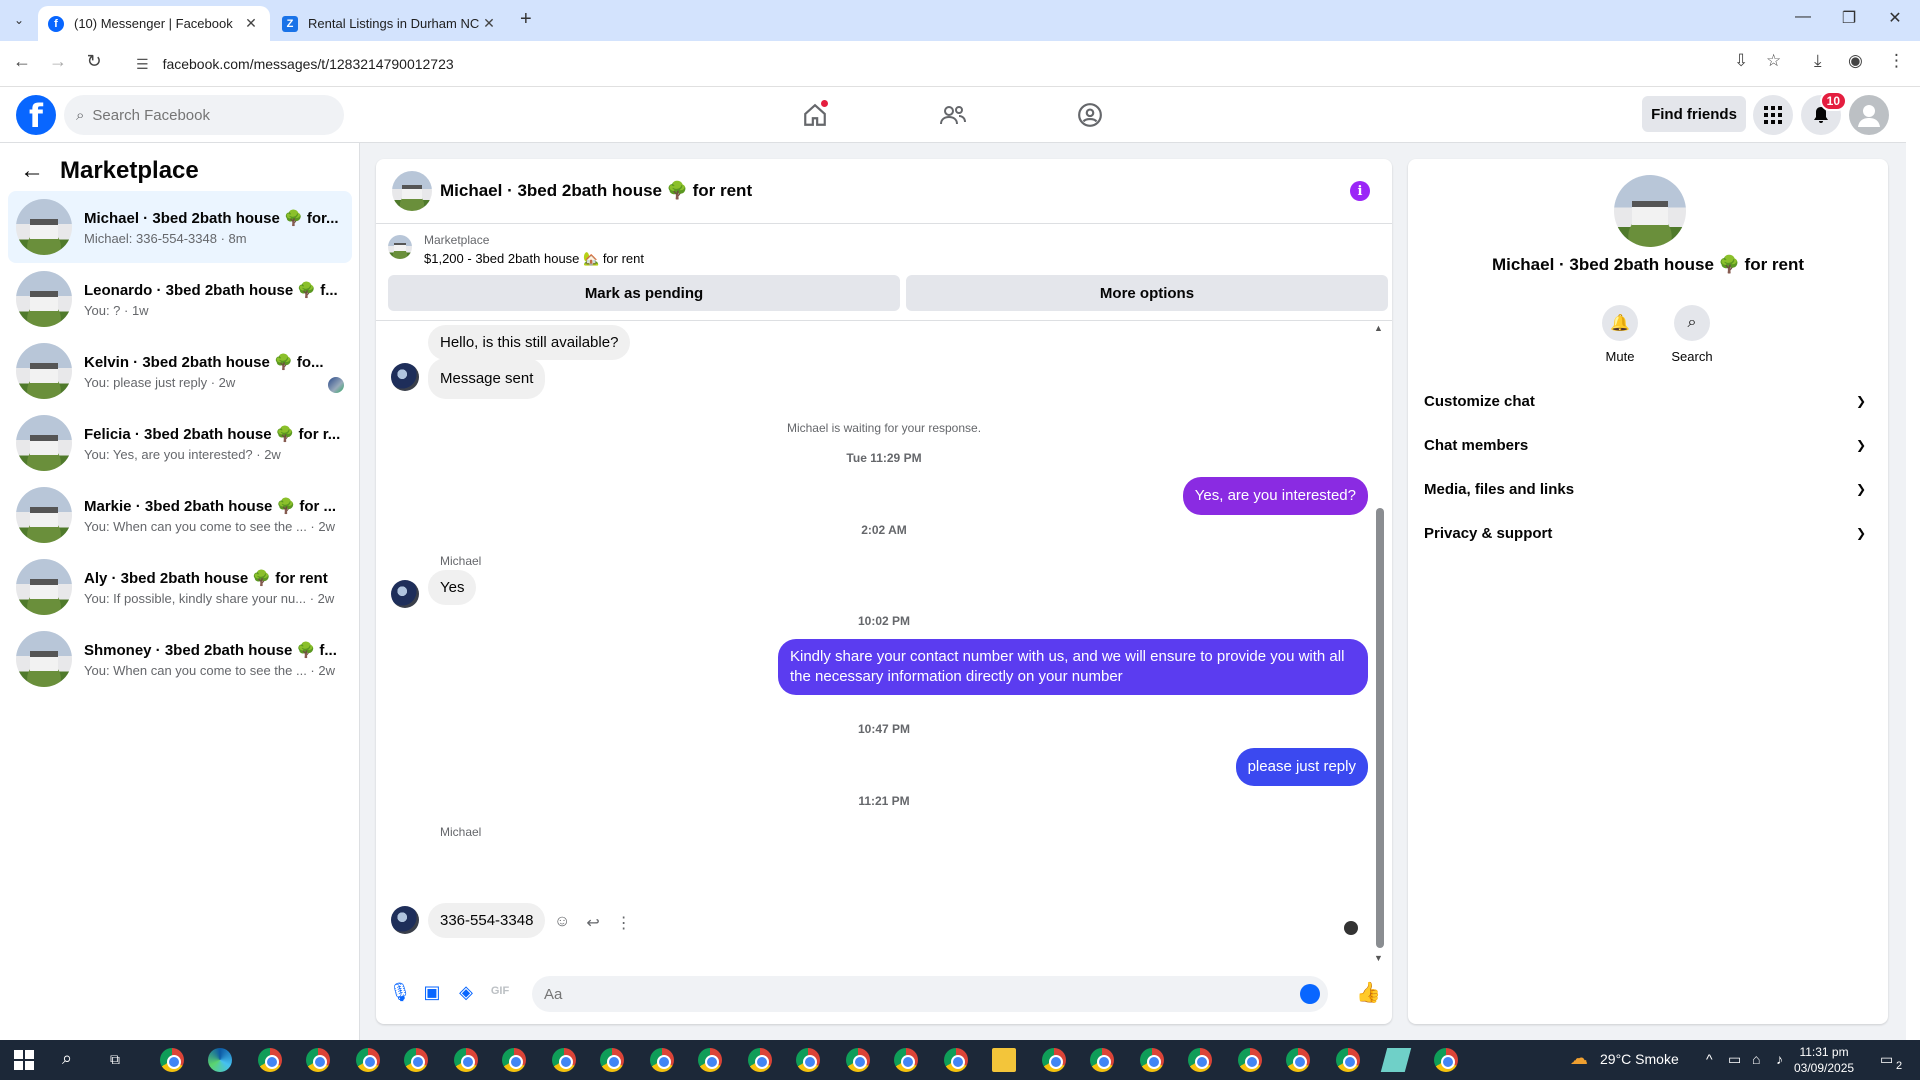 This screenshot has width=1920, height=1080. Describe the element at coordinates (1709, 1059) in the screenshot. I see `tray-chevron-icon: ^` at that location.